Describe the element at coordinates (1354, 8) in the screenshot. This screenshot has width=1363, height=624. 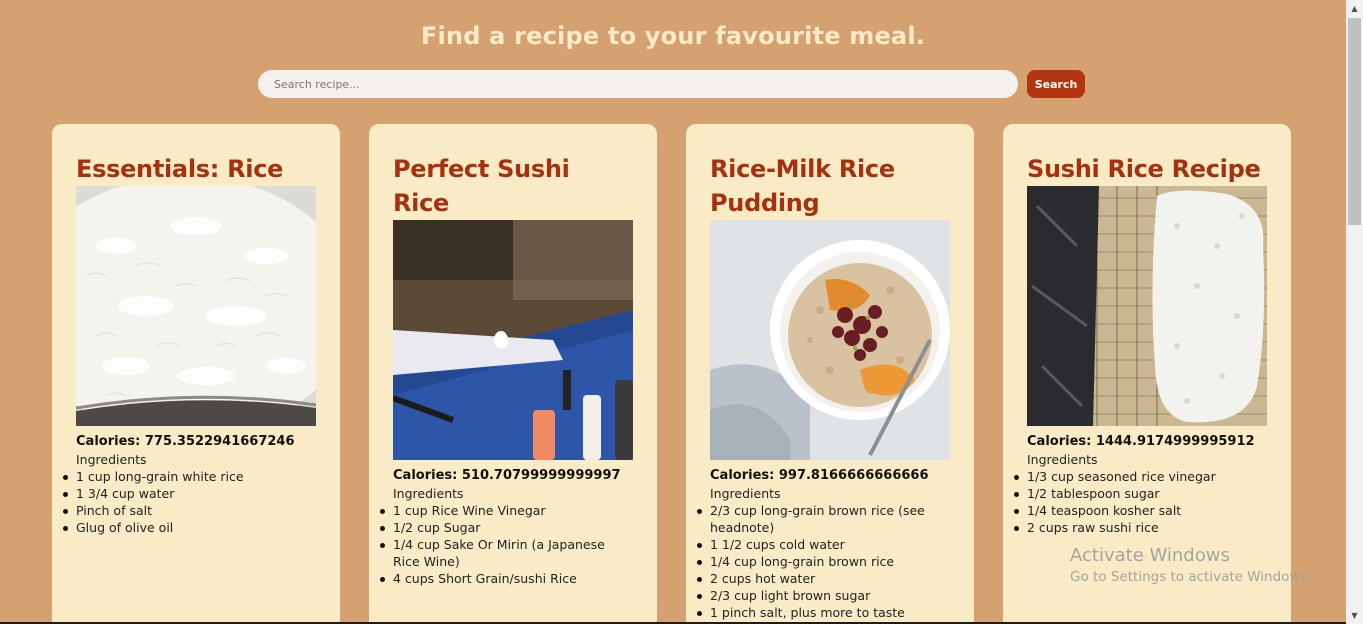
I see `scroll-up-arrow-icon: ▲` at that location.